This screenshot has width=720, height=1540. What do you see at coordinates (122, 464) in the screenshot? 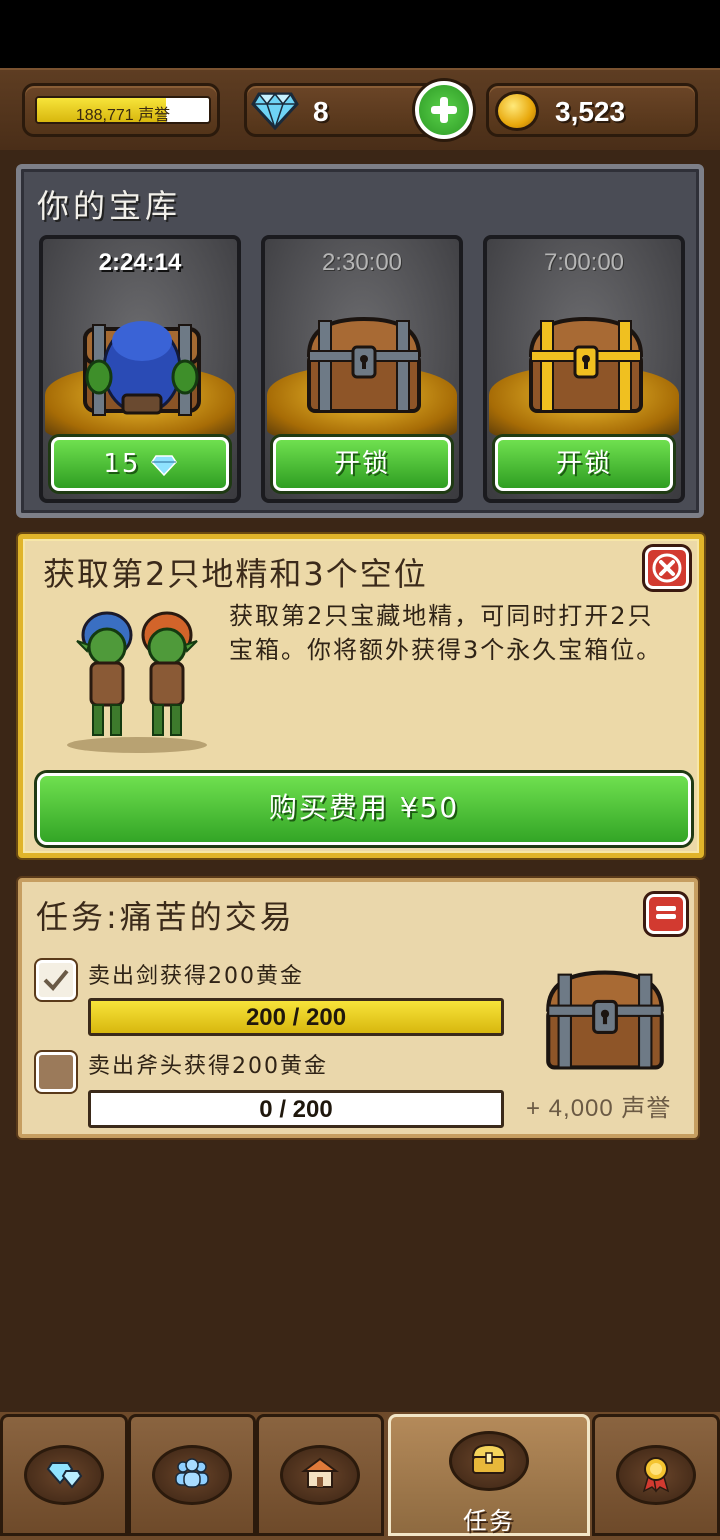
I see `speedup-cost: 15` at bounding box center [122, 464].